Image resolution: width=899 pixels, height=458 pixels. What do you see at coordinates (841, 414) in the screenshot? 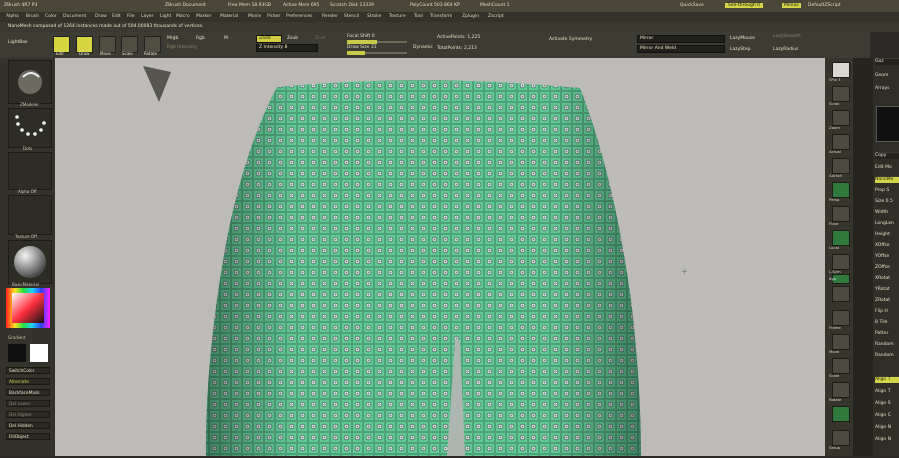
I see `polyf-icon` at bounding box center [841, 414].